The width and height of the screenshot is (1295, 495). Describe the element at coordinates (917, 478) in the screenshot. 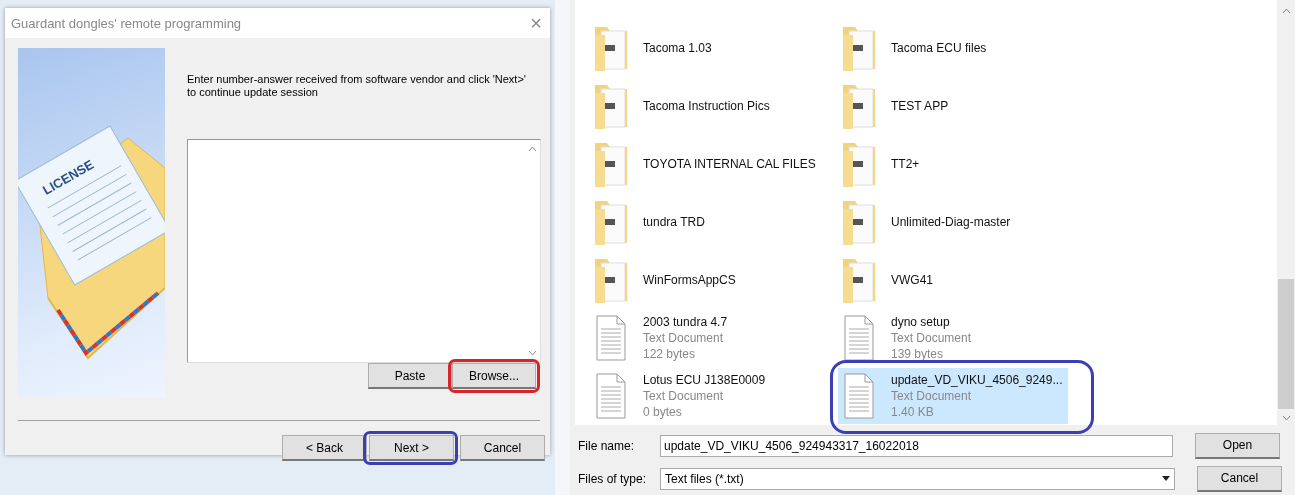

I see `file-type-dropdown: Text files (*.txt)` at that location.